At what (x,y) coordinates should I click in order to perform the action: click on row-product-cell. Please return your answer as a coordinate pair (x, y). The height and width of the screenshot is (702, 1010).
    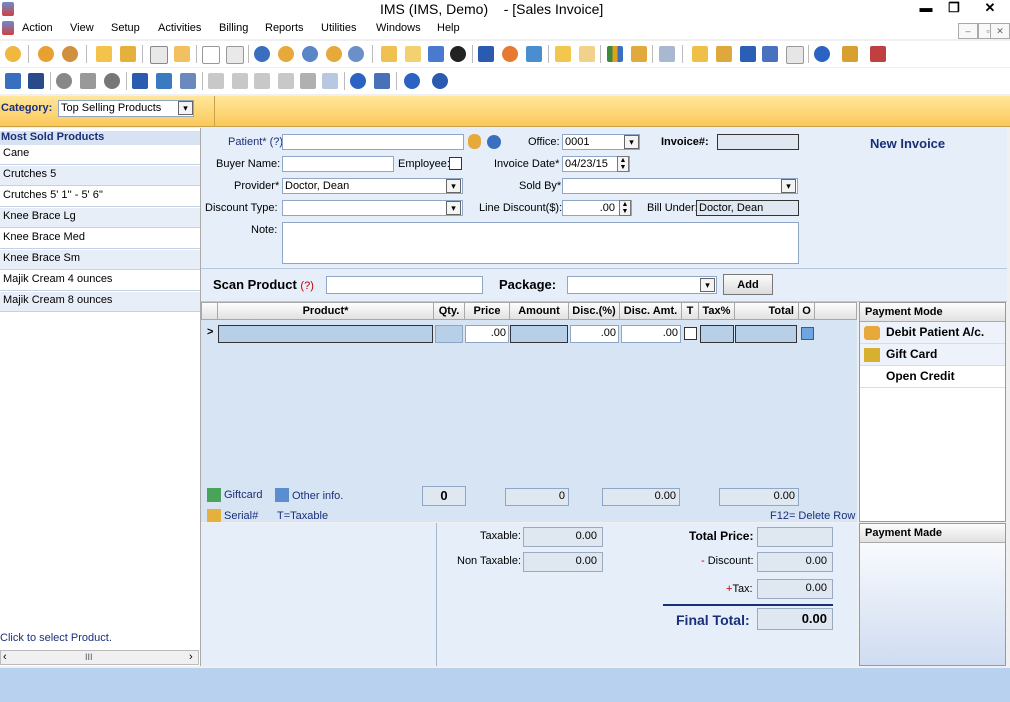
    Looking at the image, I should click on (325, 334).